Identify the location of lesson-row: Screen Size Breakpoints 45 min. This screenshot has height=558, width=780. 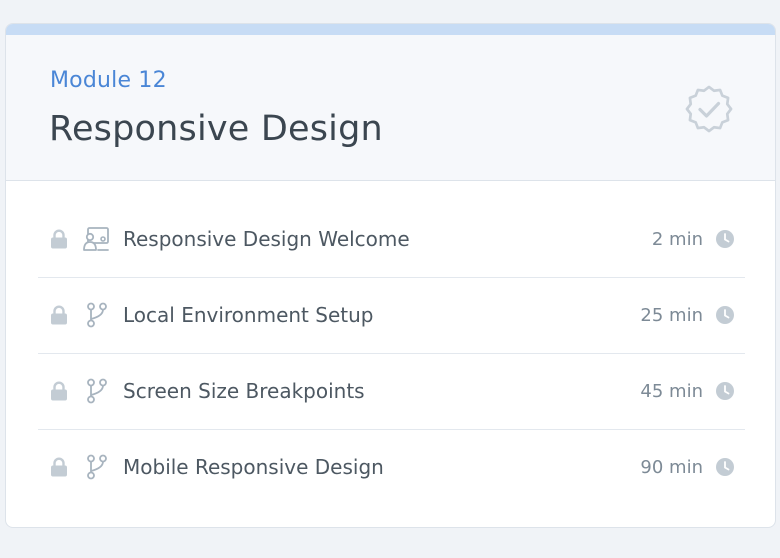
(391, 392).